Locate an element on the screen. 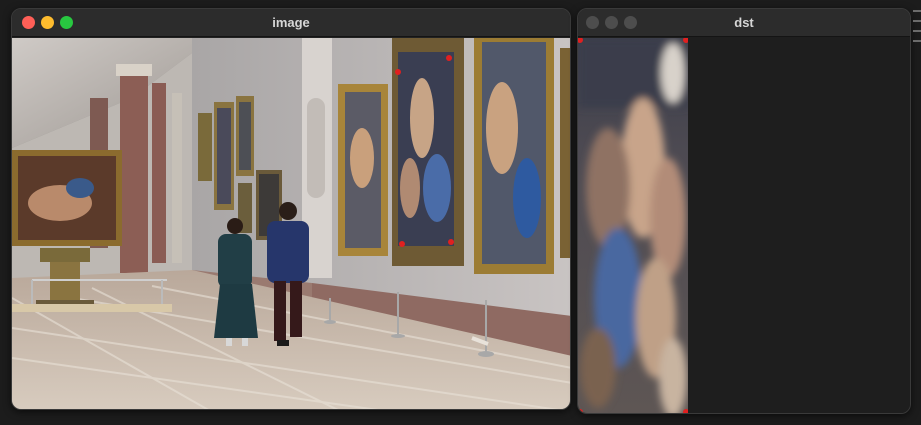 This screenshot has height=425, width=921. window-title: image is located at coordinates (291, 22).